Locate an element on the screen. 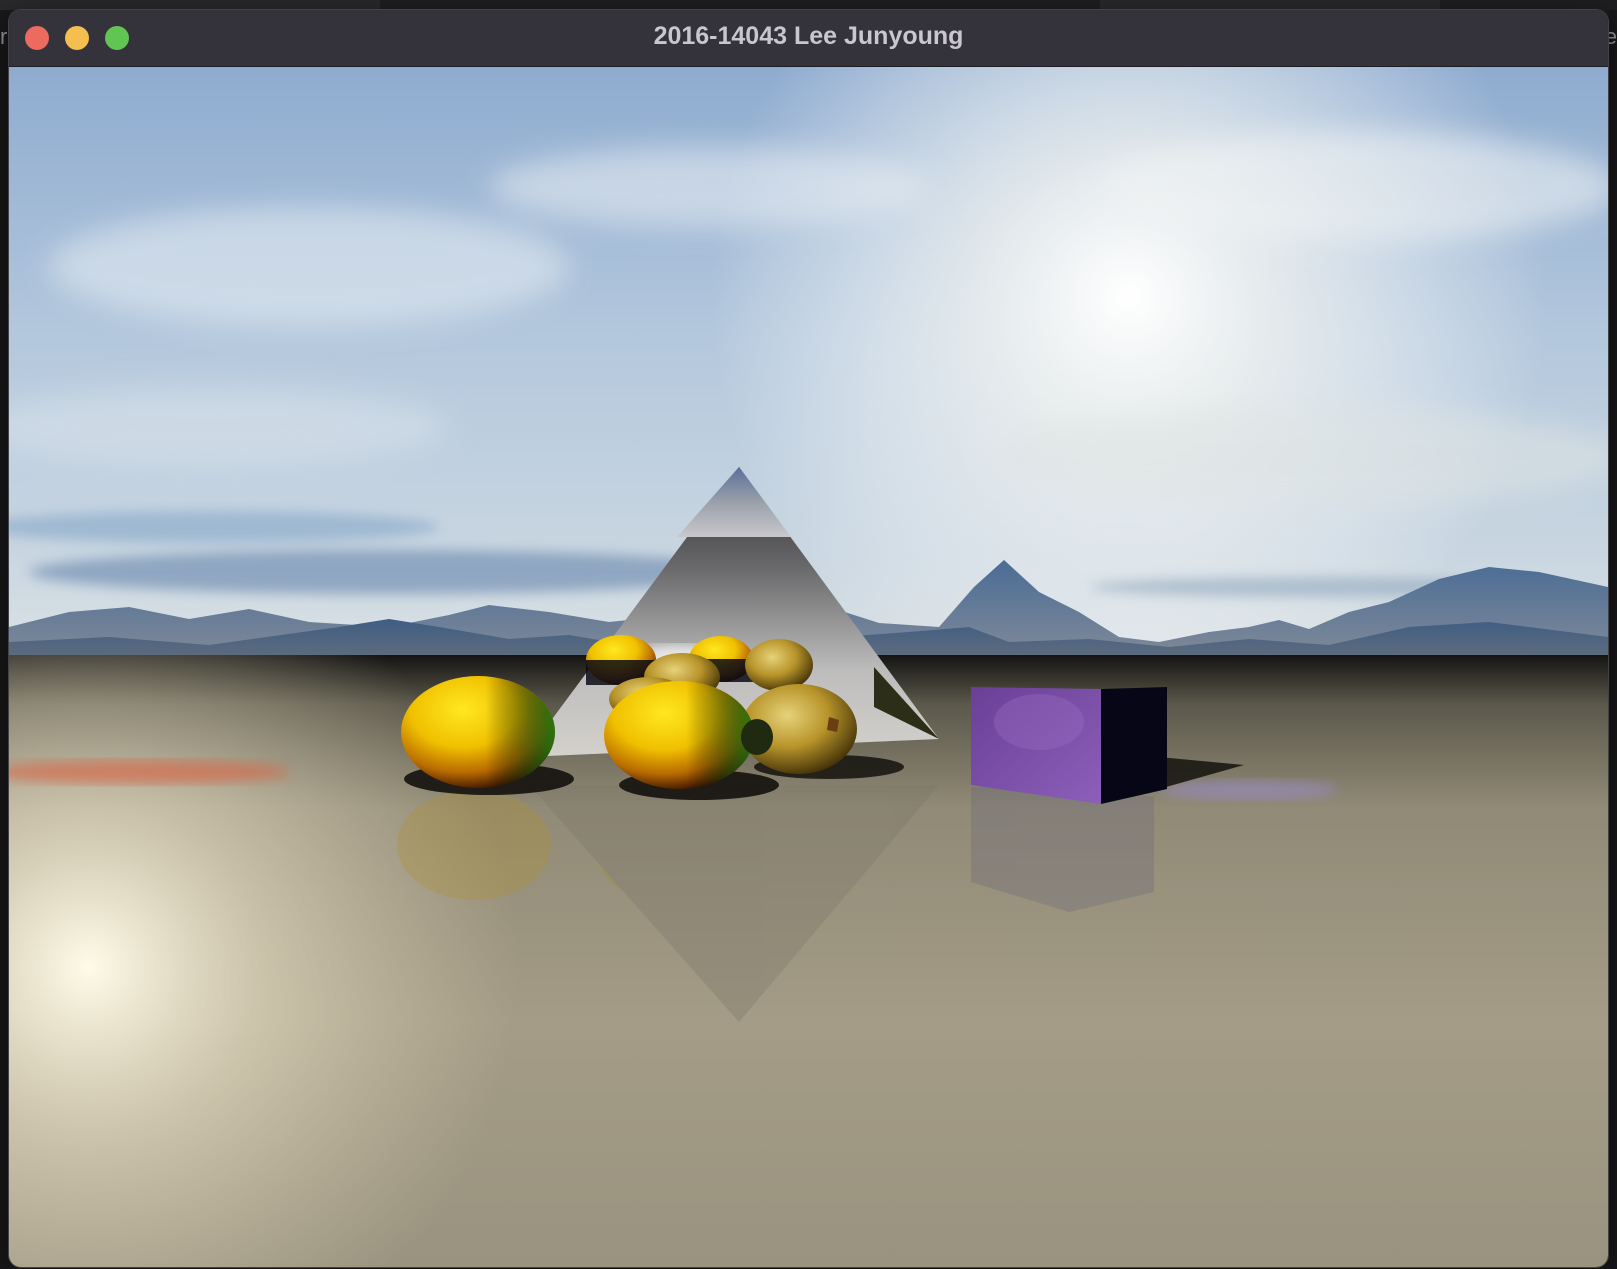  background-desktop-strip is located at coordinates (808, 5).